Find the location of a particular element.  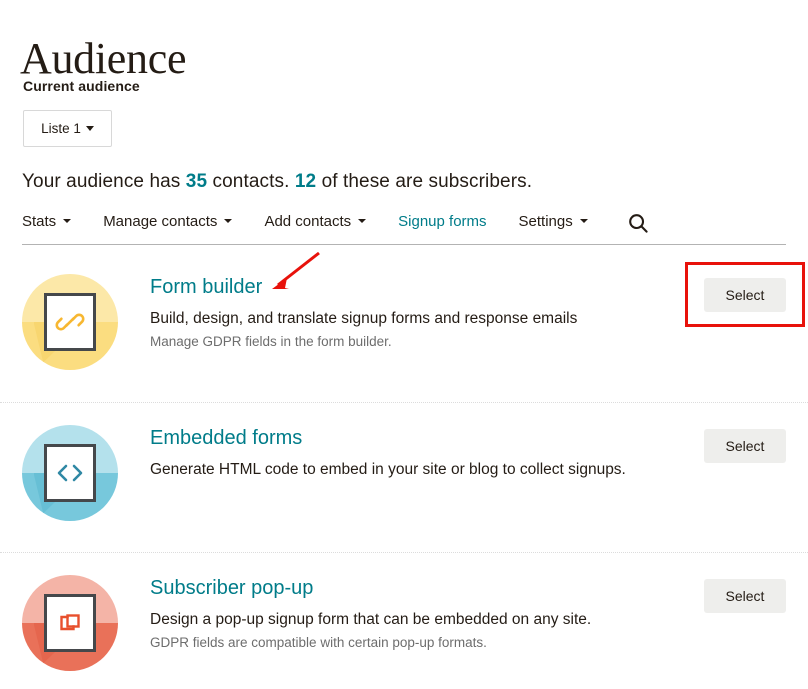

link-icon is located at coordinates (70, 322).